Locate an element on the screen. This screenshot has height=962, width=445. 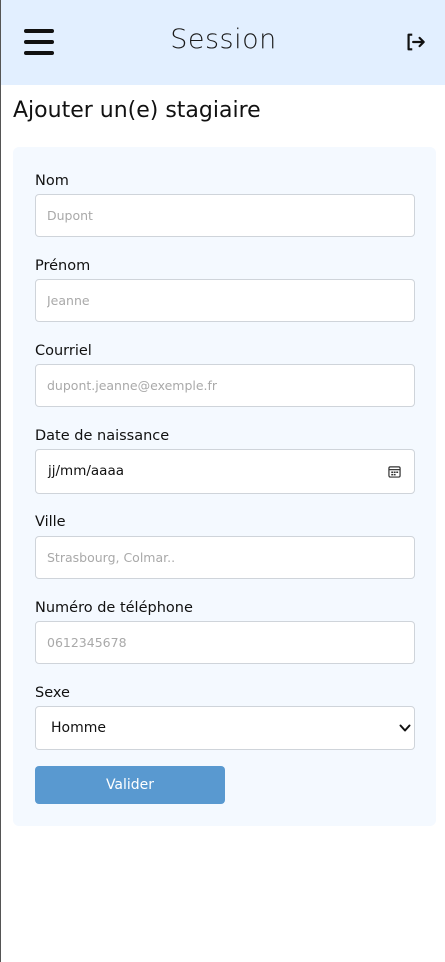
ville-label: Ville is located at coordinates (50, 522).